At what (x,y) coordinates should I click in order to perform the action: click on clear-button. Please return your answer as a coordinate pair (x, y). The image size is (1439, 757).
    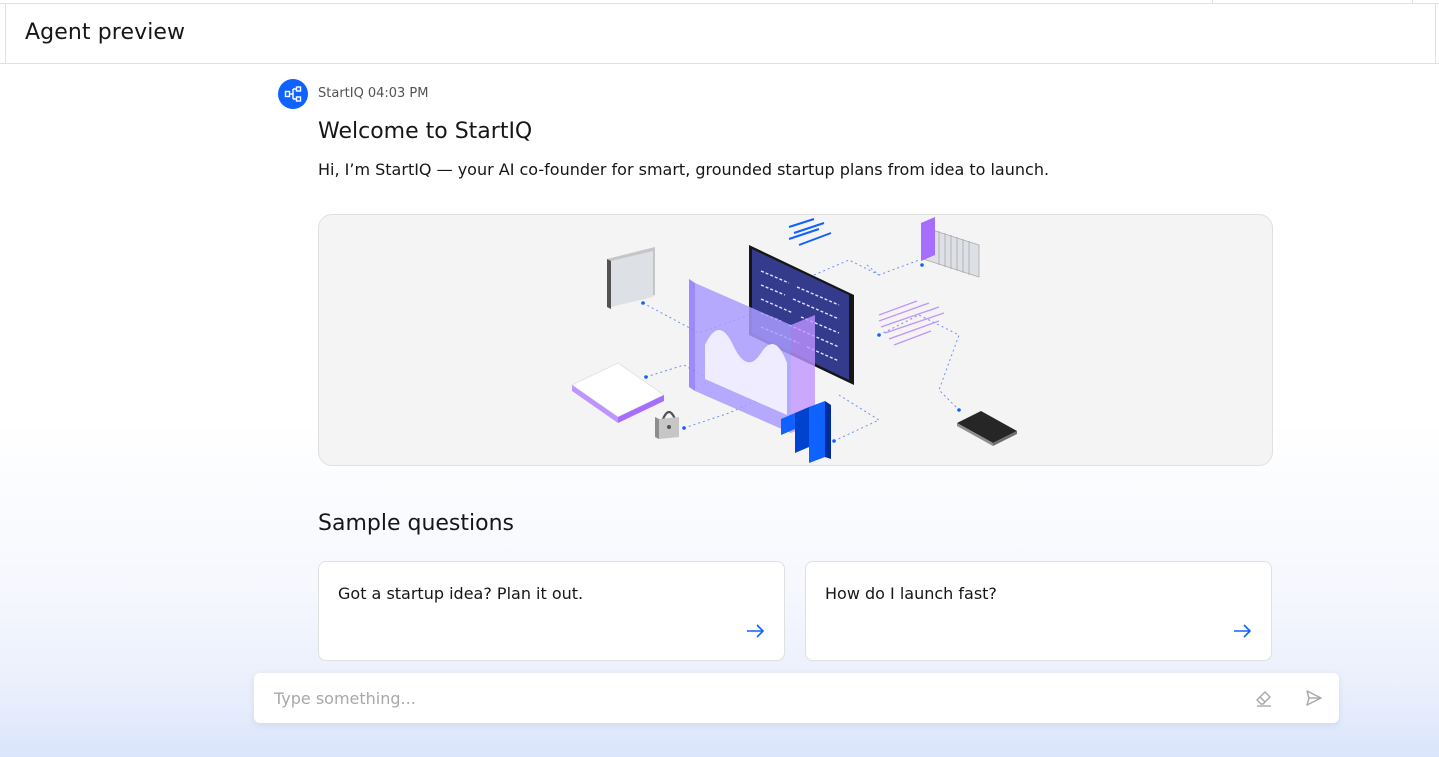
    Looking at the image, I should click on (1264, 698).